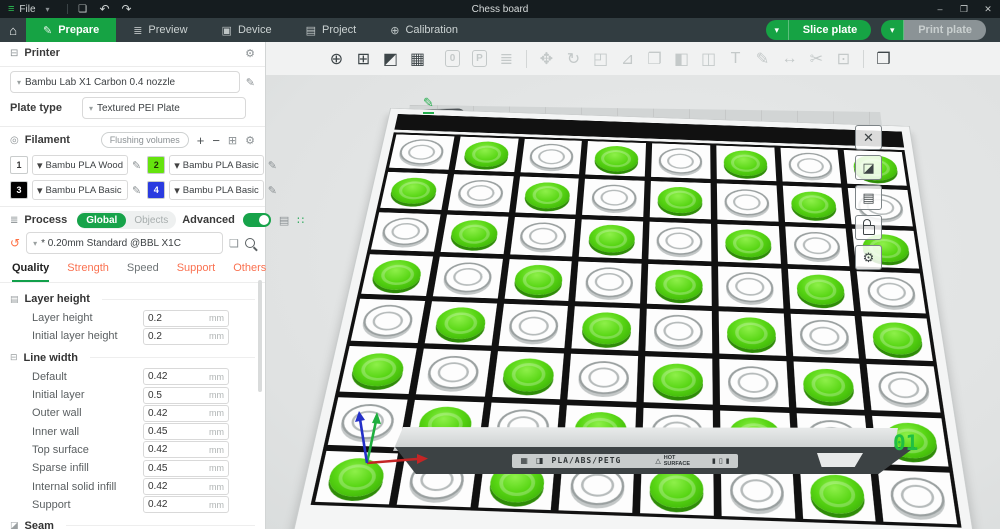  Describe the element at coordinates (843, 58) in the screenshot. I see `fit-frame-icon: ⊡` at that location.